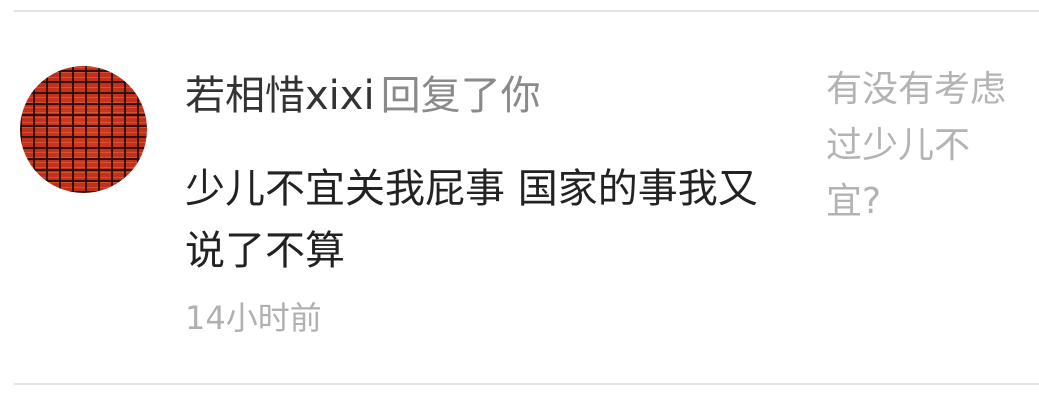  I want to click on bottom-divider, so click(526, 384).